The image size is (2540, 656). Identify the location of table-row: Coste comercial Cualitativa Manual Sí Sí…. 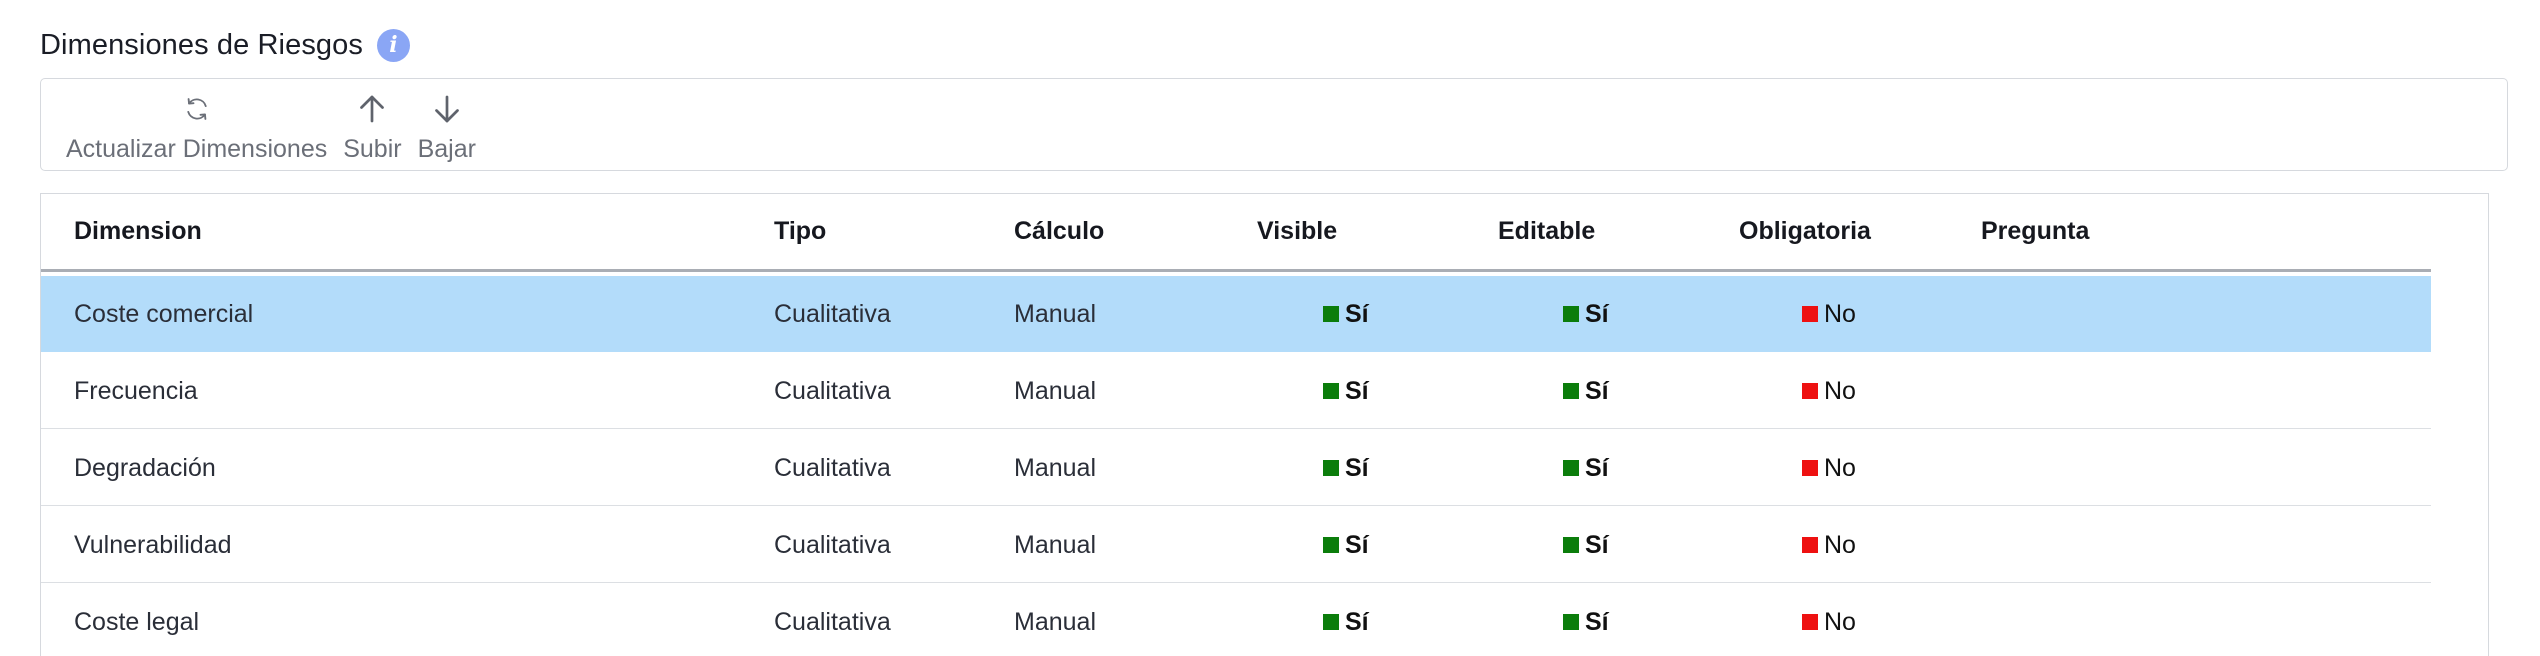
(1236, 314).